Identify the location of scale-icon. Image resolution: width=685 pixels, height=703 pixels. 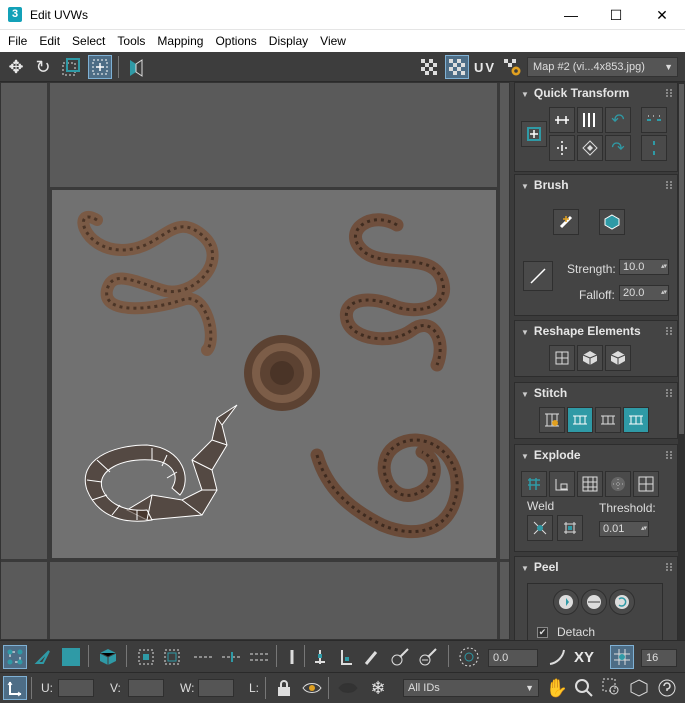
(71, 67).